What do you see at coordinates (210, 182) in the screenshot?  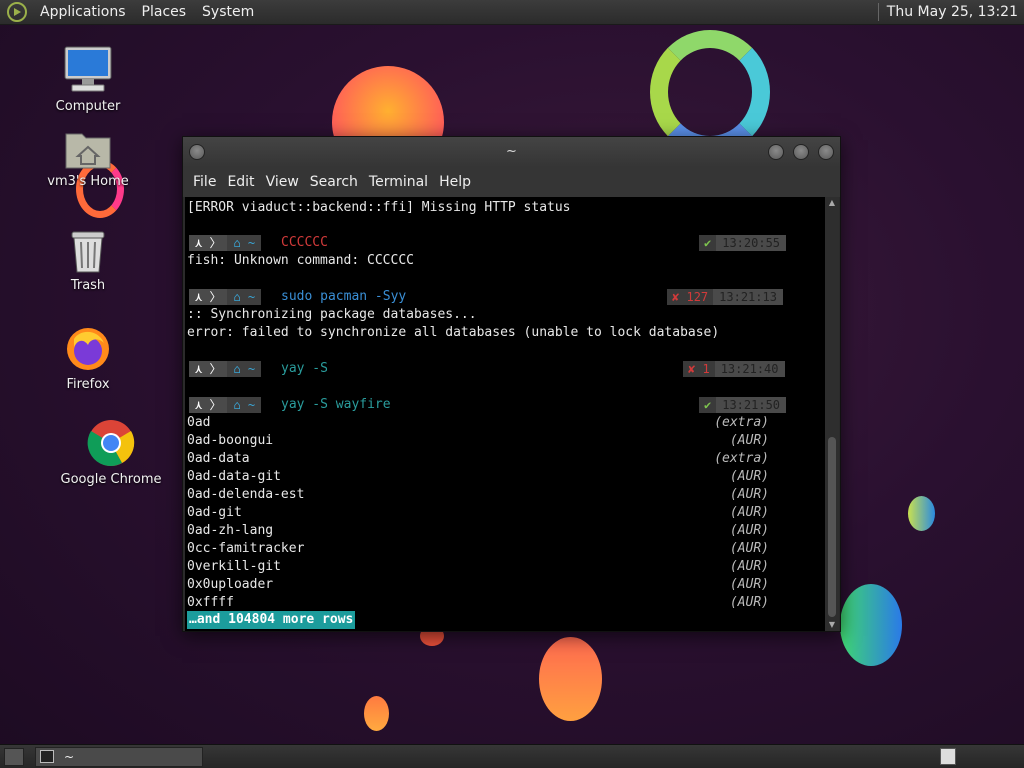 I see `menu-file: File` at bounding box center [210, 182].